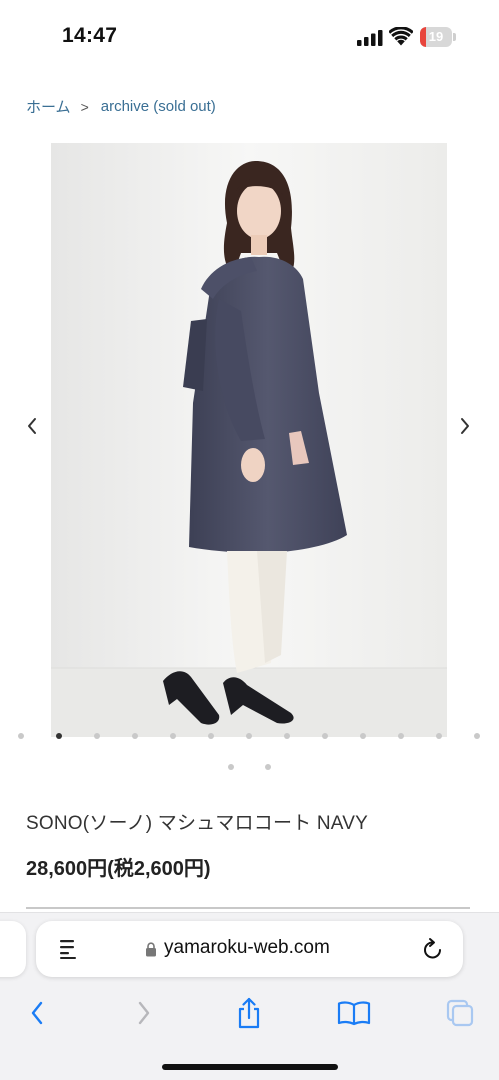  I want to click on chevron-left-icon, so click(32, 426).